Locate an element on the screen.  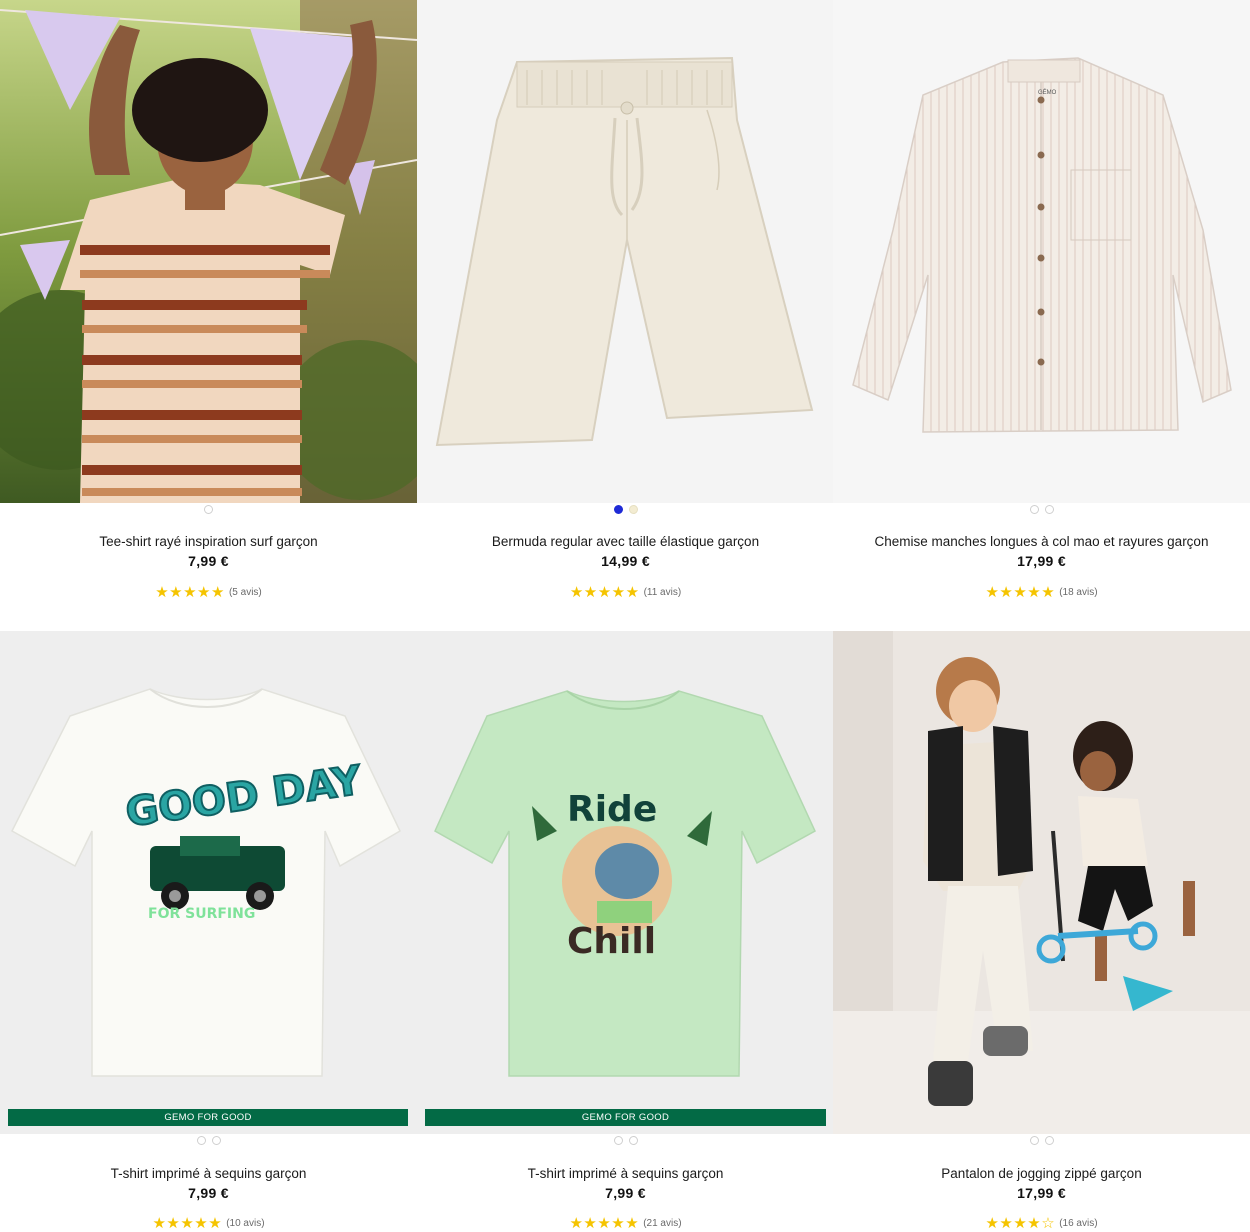
review-count: (21 avis) is located at coordinates (662, 1223).